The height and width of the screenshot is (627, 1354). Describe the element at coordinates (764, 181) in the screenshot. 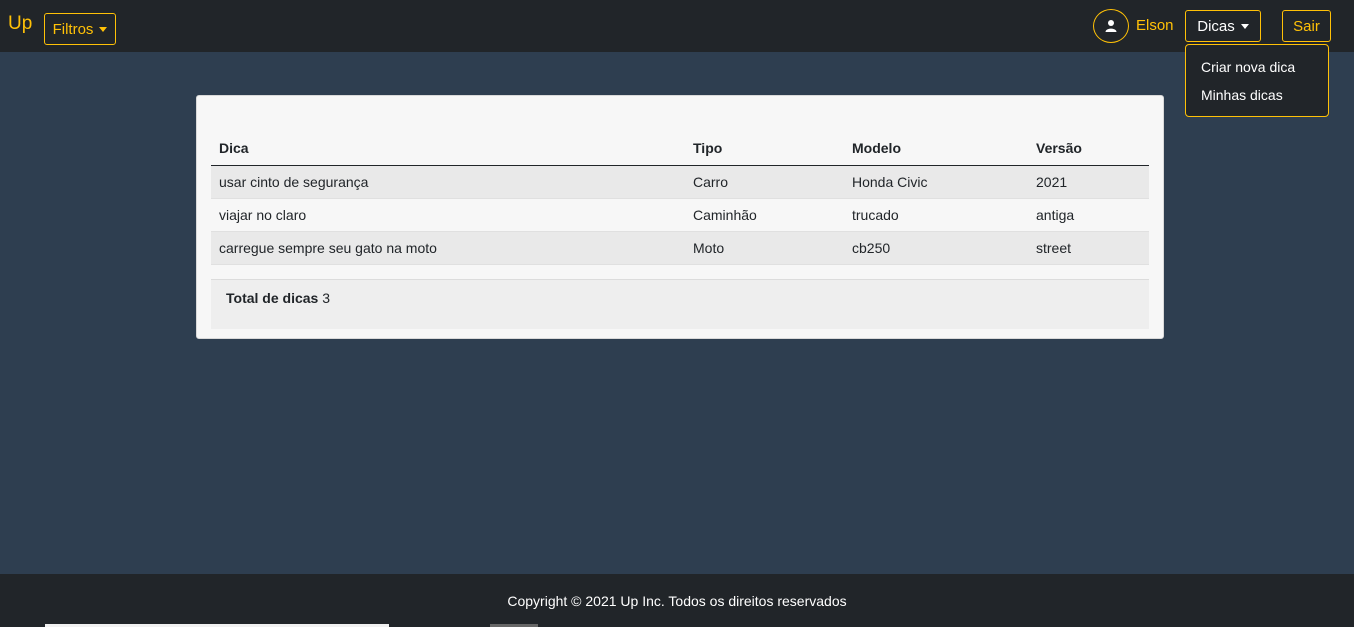

I see `cell-tipo: Carro` at that location.